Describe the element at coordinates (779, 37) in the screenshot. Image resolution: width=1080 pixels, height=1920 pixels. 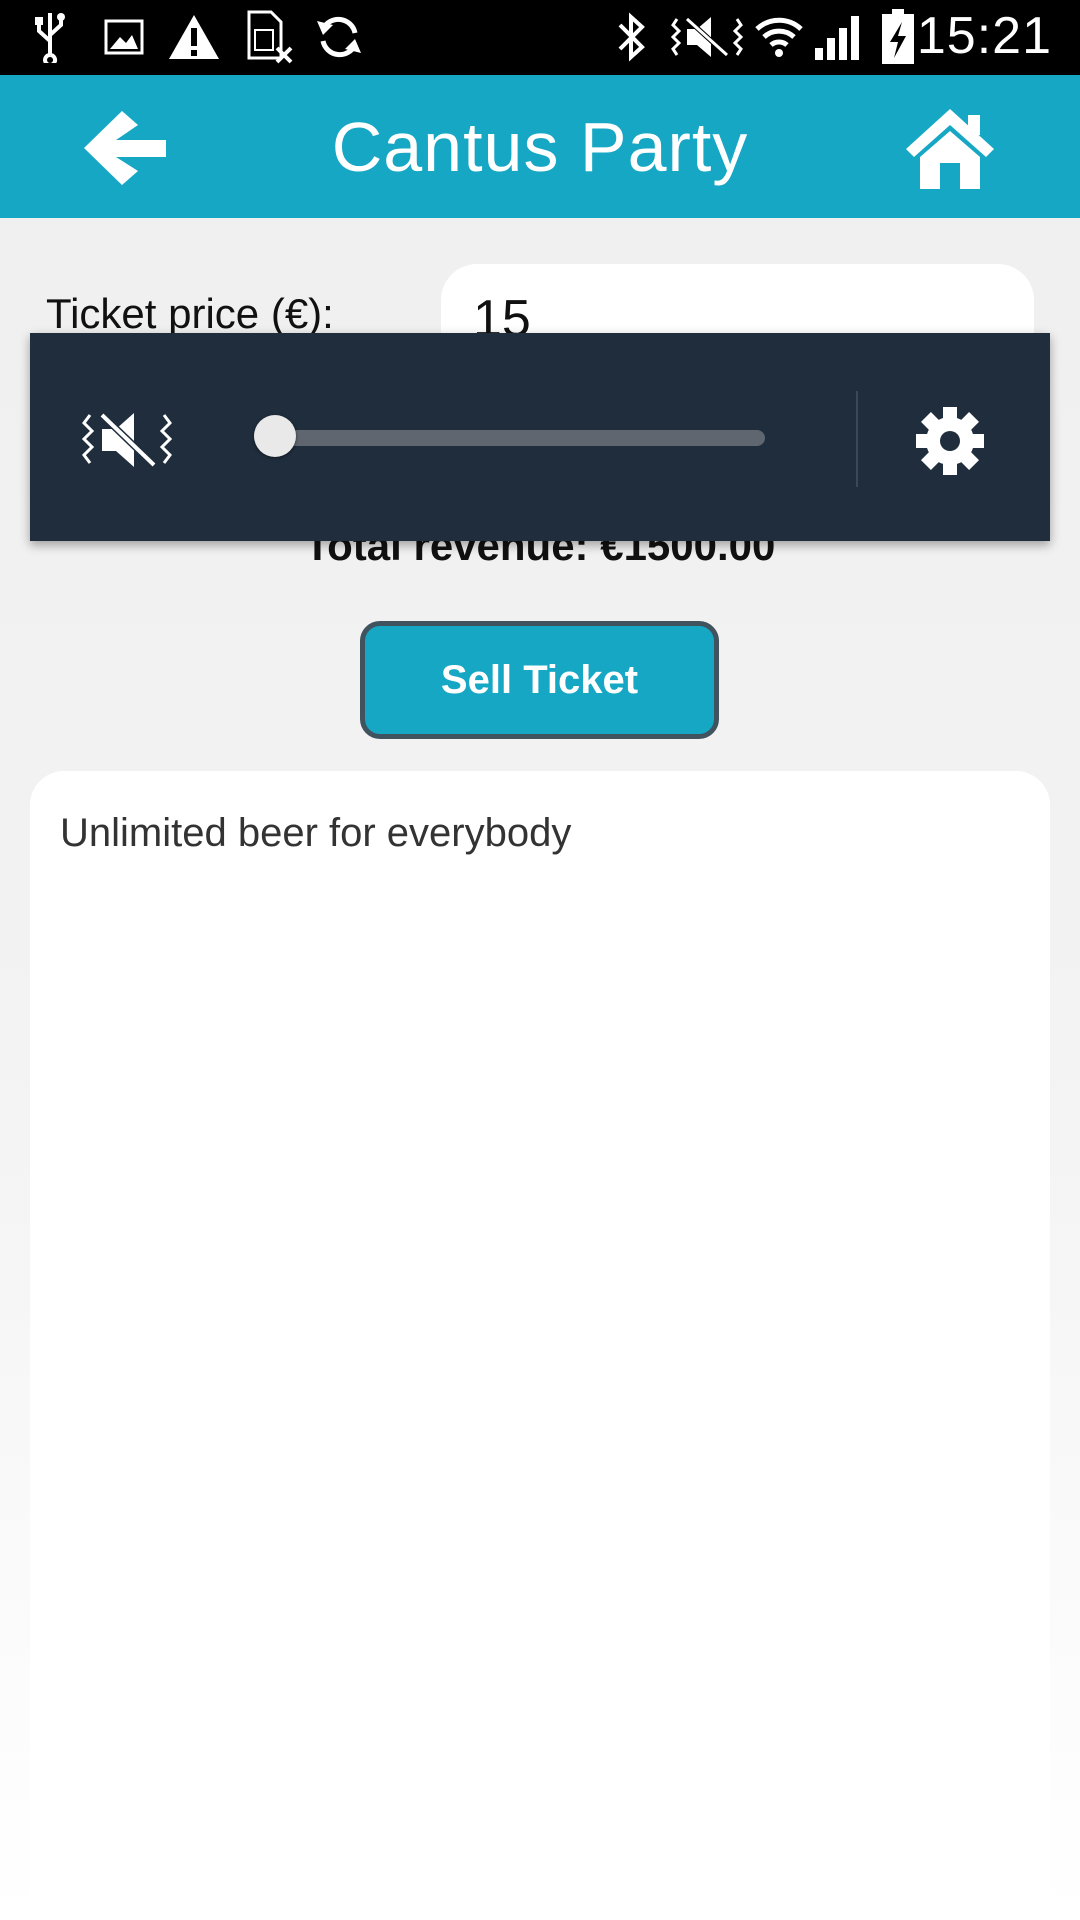
I see `wifi-icon` at that location.